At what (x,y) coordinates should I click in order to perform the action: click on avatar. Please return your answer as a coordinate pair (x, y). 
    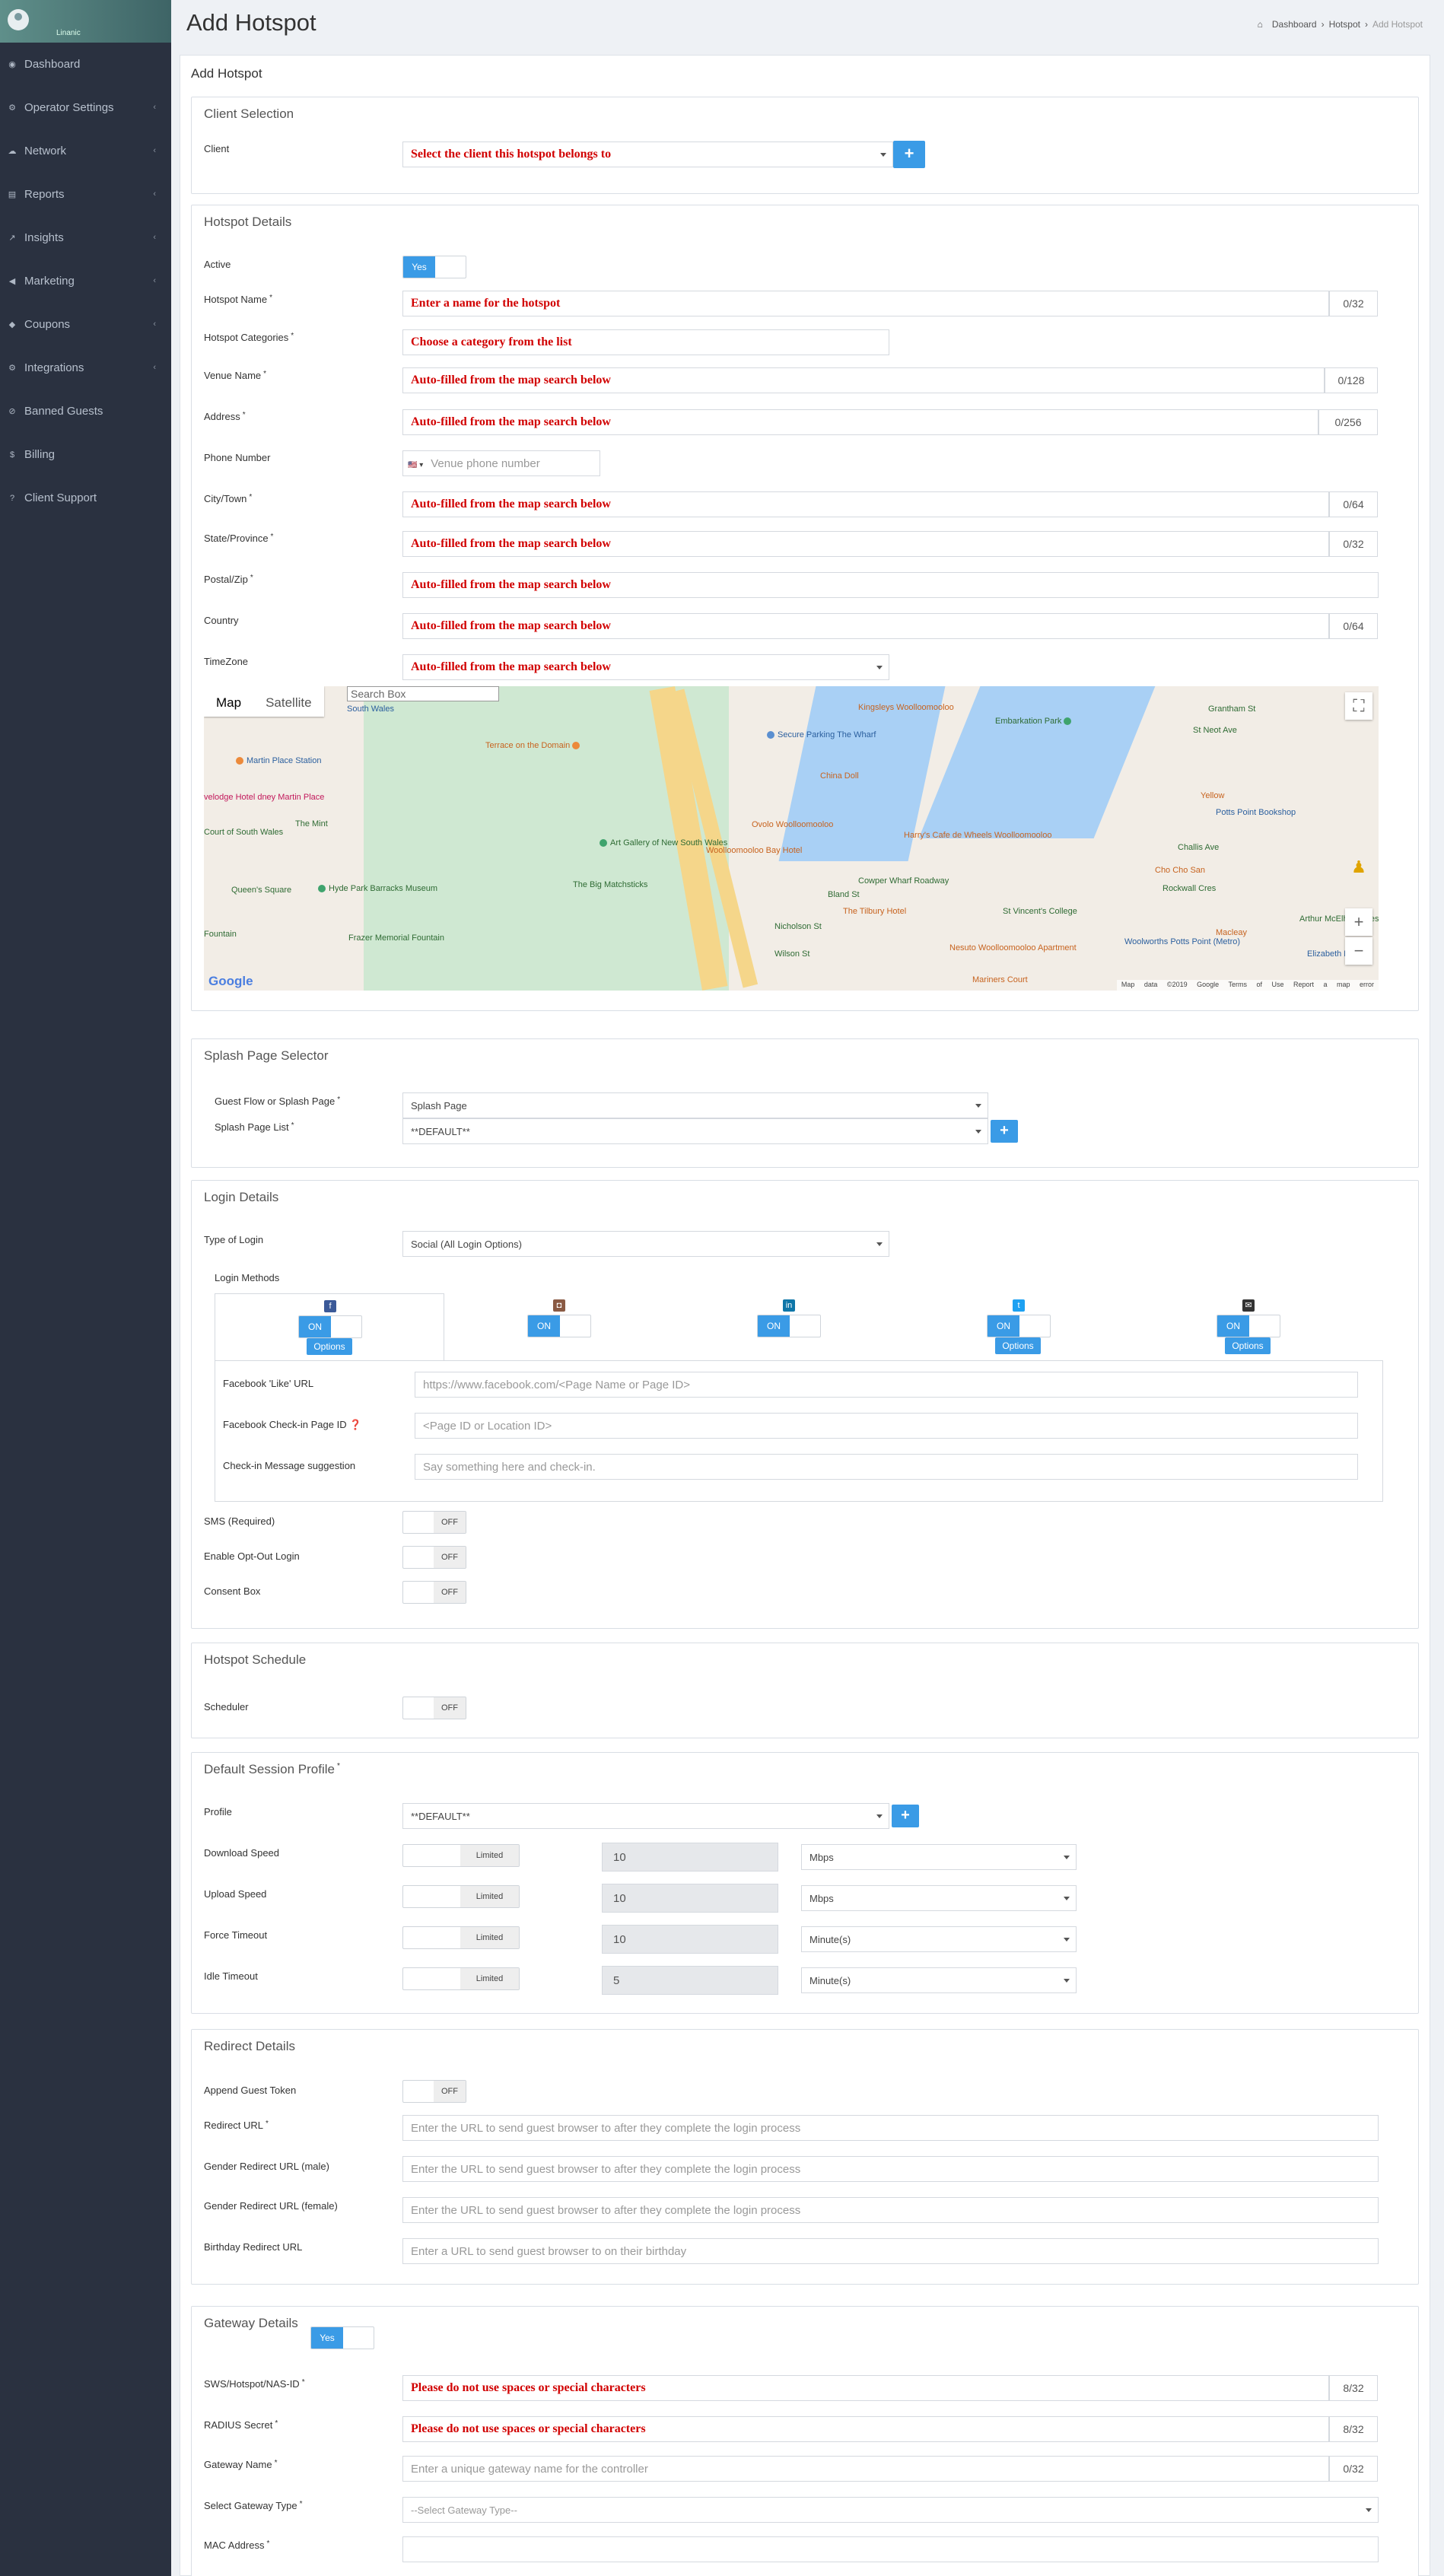
    Looking at the image, I should click on (18, 20).